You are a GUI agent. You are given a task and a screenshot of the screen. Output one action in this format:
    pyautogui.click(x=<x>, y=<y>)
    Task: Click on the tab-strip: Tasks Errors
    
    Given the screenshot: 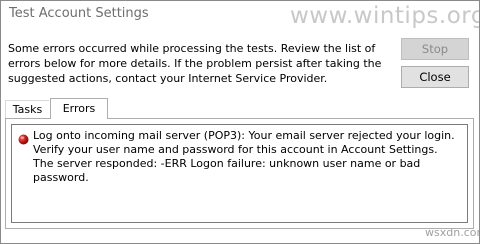 What is the action you would take?
    pyautogui.click(x=240, y=108)
    